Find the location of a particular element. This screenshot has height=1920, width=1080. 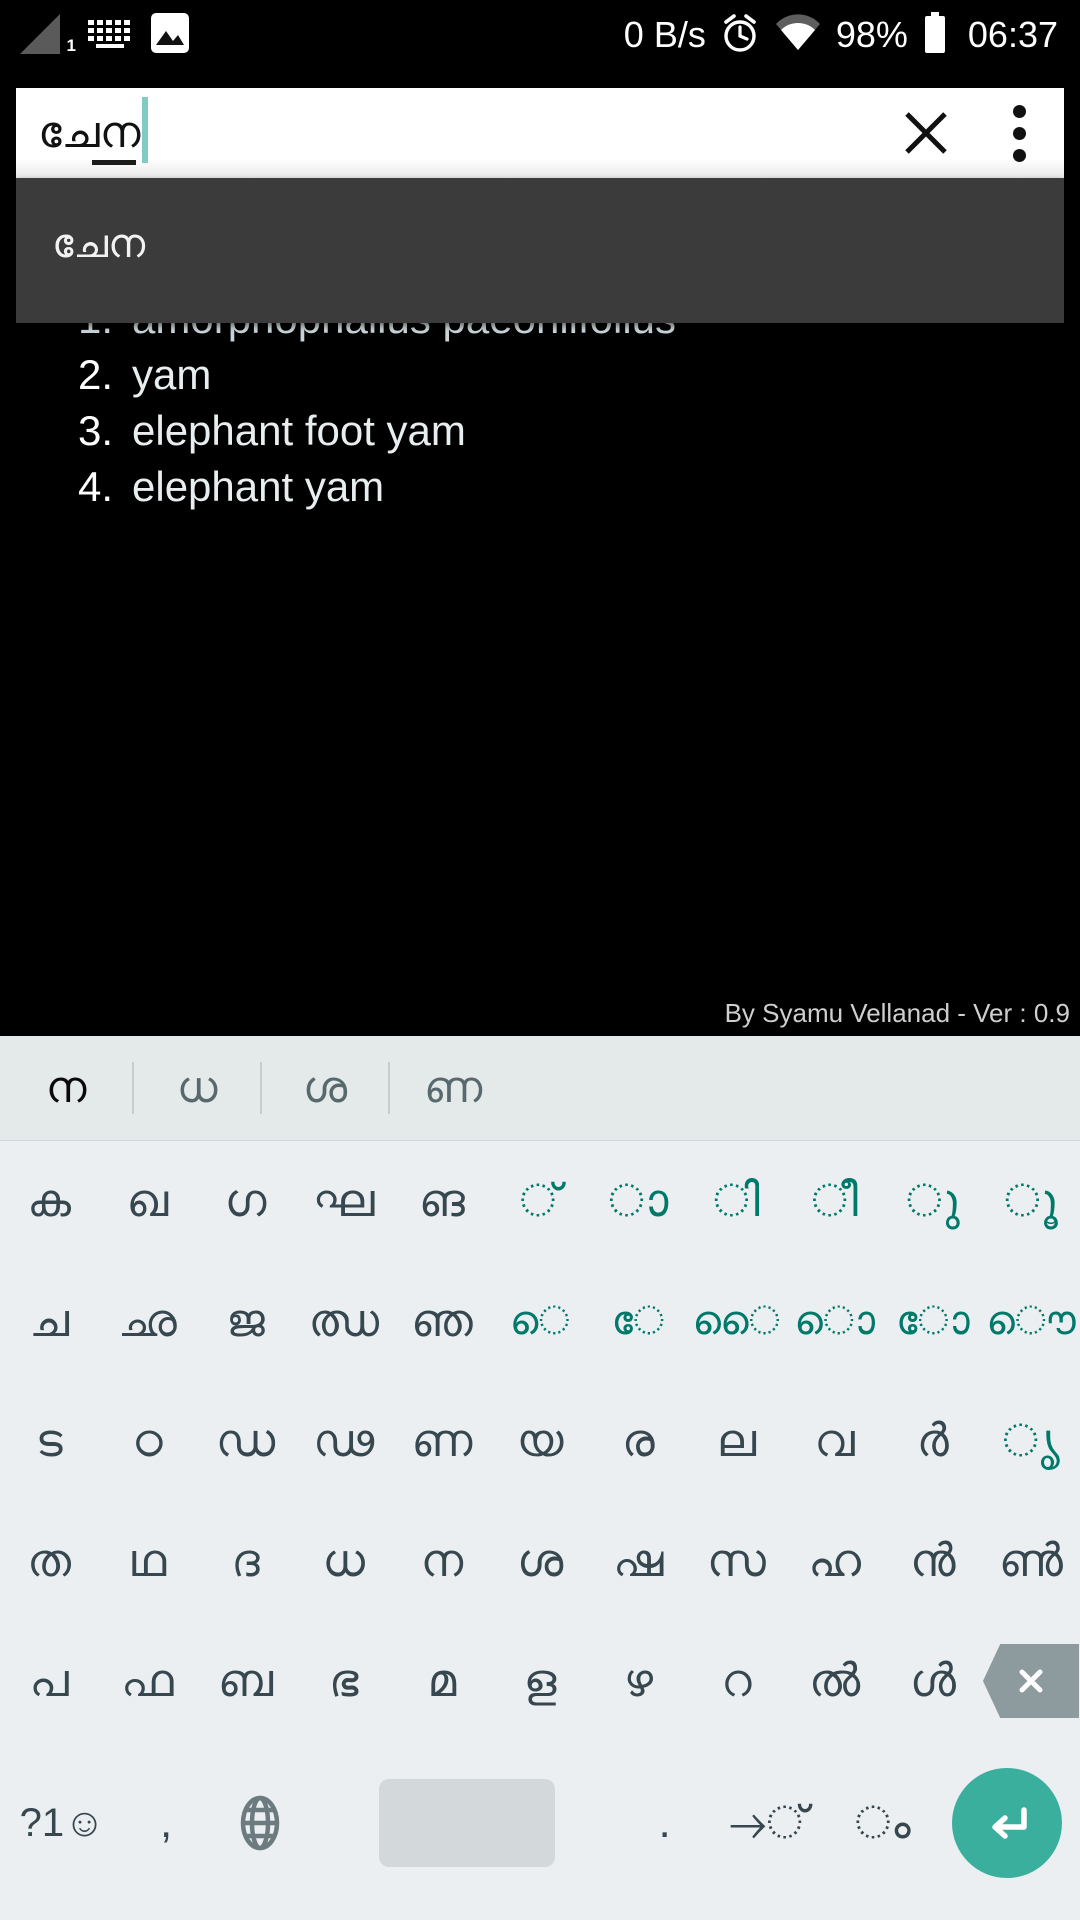

key-va: വ is located at coordinates (835, 1441).